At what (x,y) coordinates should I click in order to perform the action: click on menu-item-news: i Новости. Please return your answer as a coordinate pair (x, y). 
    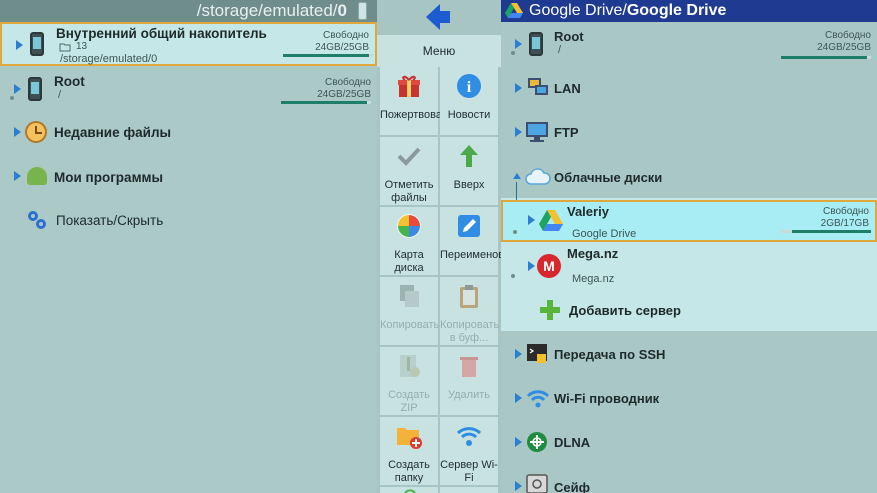
    Looking at the image, I should click on (469, 101).